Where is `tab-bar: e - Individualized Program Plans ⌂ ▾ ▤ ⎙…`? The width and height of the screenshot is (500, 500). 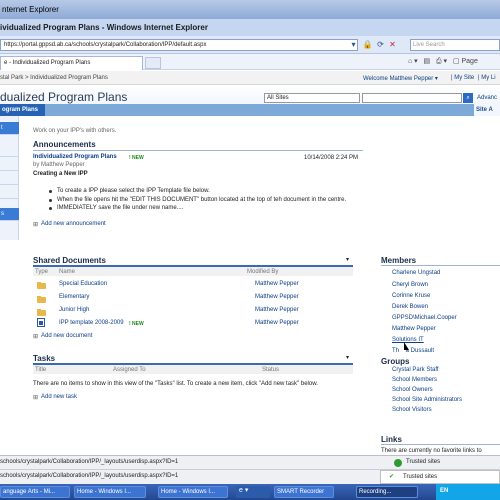 tab-bar: e - Individualized Program Plans ⌂ ▾ ▤ ⎙… is located at coordinates (250, 62).